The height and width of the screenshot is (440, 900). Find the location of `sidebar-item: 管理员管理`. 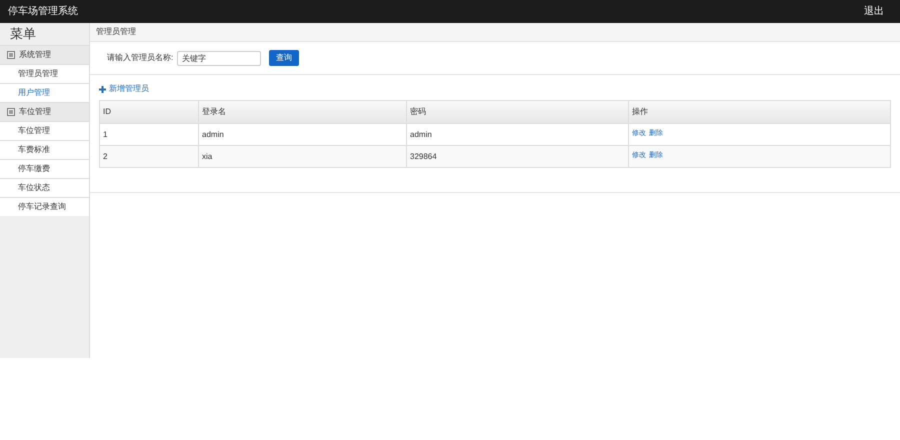

sidebar-item: 管理员管理 is located at coordinates (44, 73).